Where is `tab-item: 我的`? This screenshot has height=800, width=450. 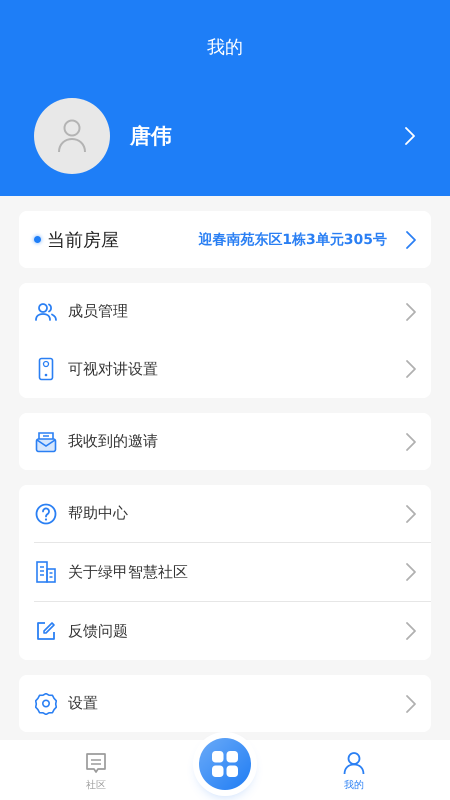
tab-item: 我的 is located at coordinates (354, 766).